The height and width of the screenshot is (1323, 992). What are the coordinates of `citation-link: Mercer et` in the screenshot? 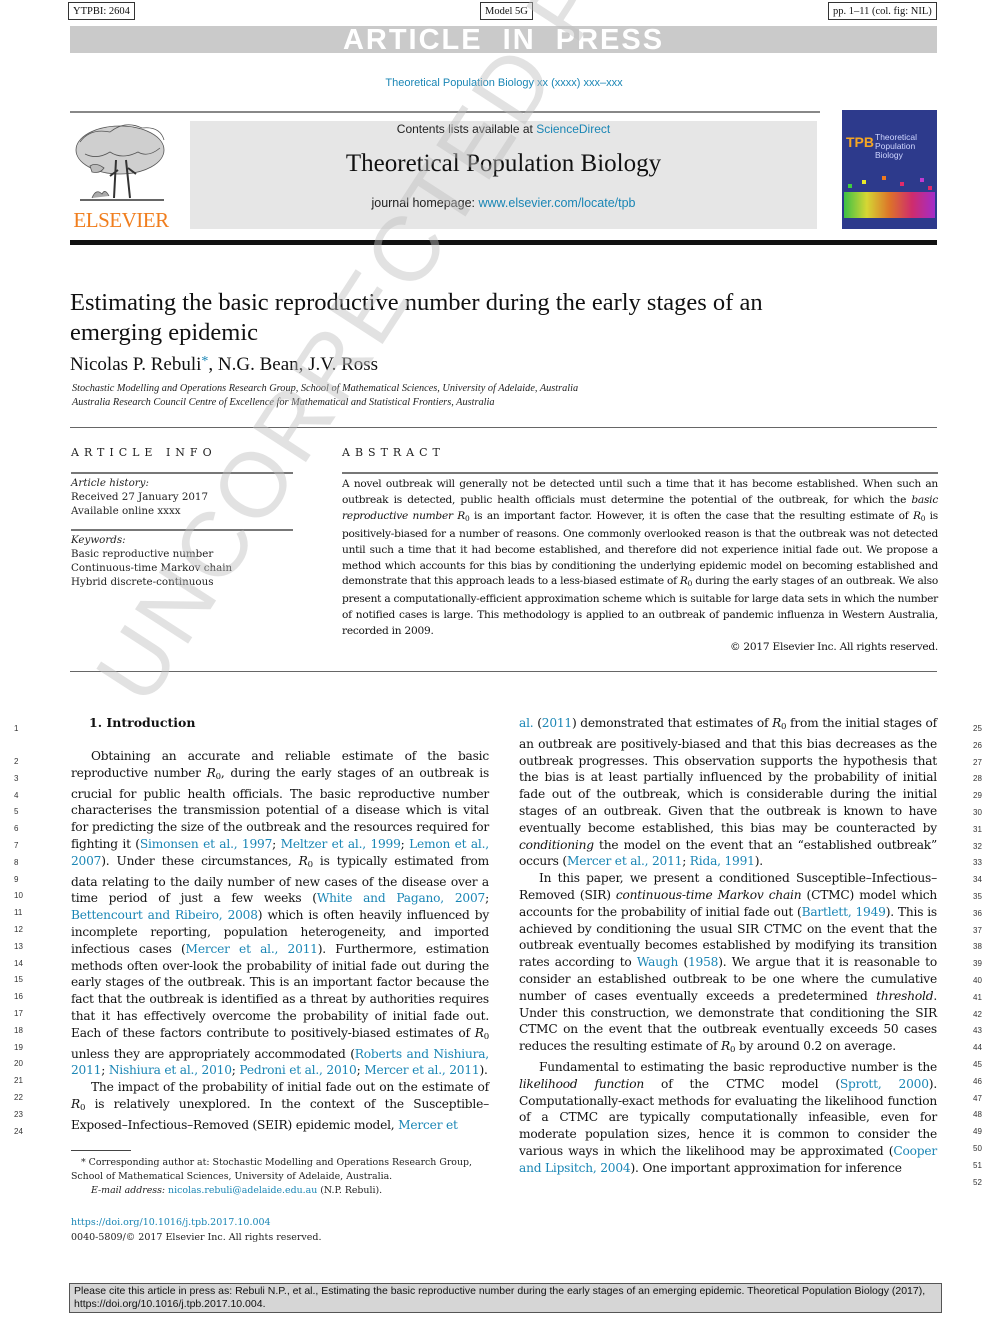 It's located at (428, 1125).